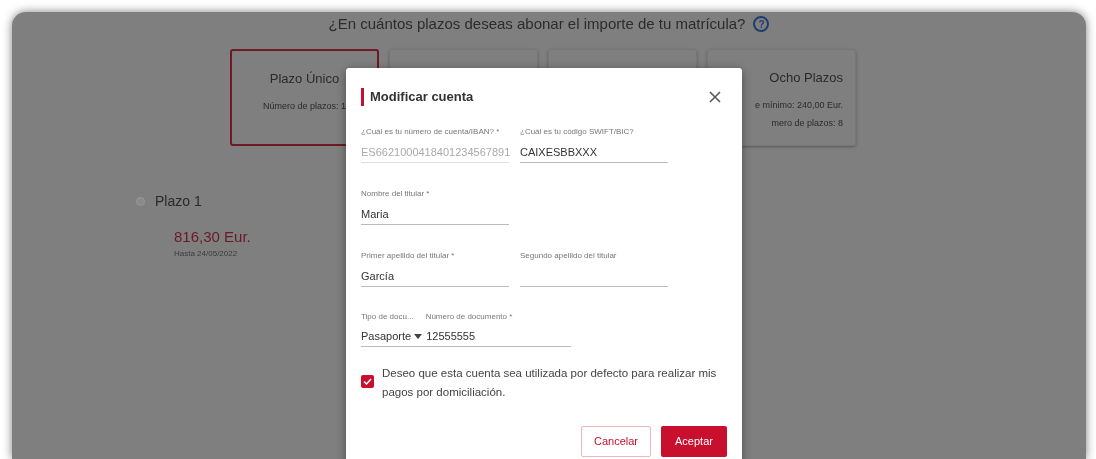 The image size is (1096, 459). Describe the element at coordinates (550, 383) in the screenshot. I see `checkbox-label: Deseo que esta cuenta sea utilizada por defecto para realizar mis pagos por domiciliación.` at that location.